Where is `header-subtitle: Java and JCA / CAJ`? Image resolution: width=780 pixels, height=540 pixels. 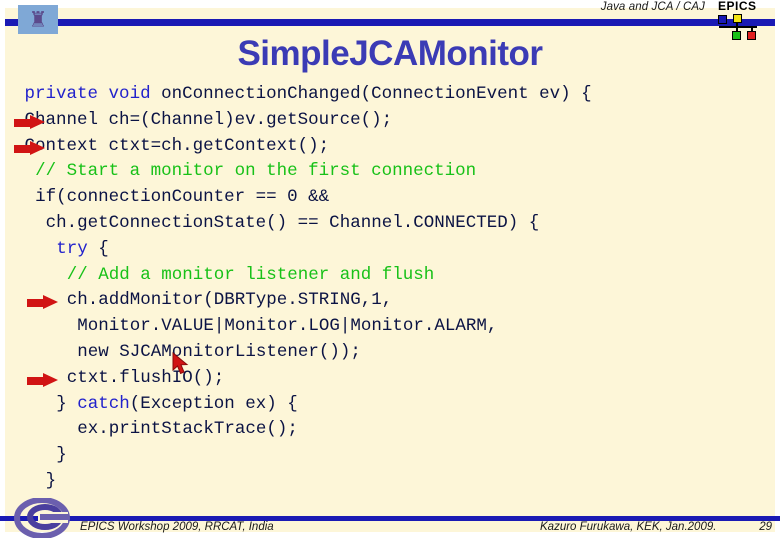
header-subtitle: Java and JCA / CAJ is located at coordinates (652, 7).